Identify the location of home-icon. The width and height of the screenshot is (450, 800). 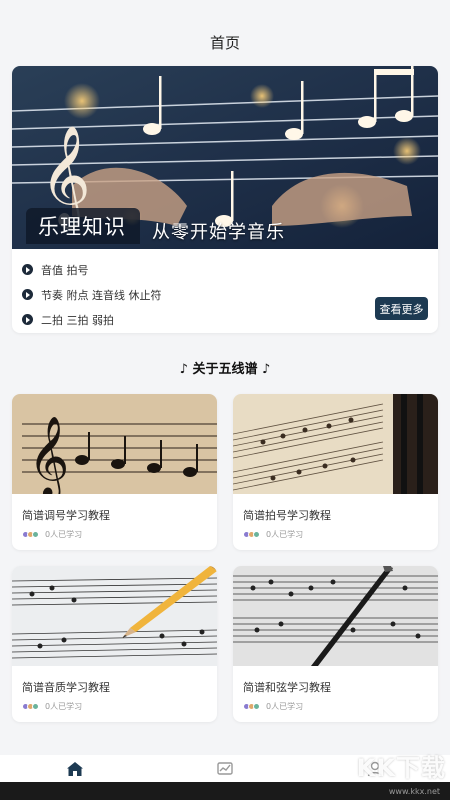
(75, 768).